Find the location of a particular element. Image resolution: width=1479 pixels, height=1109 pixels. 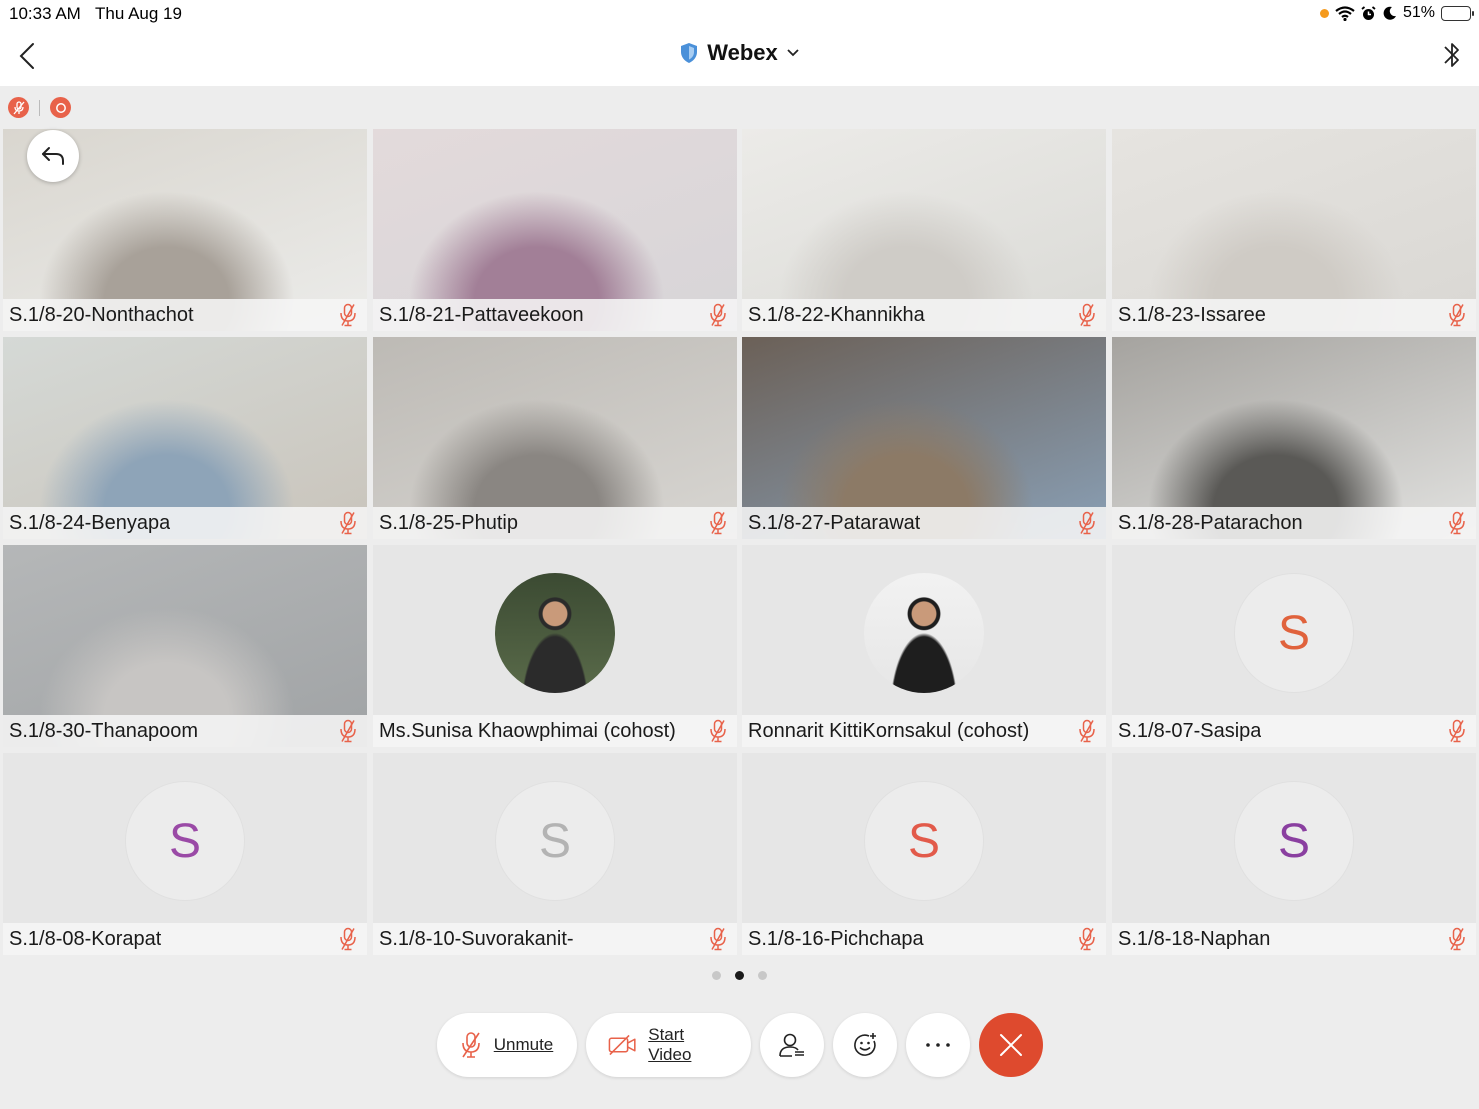

participant-name-bar: Ms.Sunisa Khaowphimai (cohost) is located at coordinates (555, 731).